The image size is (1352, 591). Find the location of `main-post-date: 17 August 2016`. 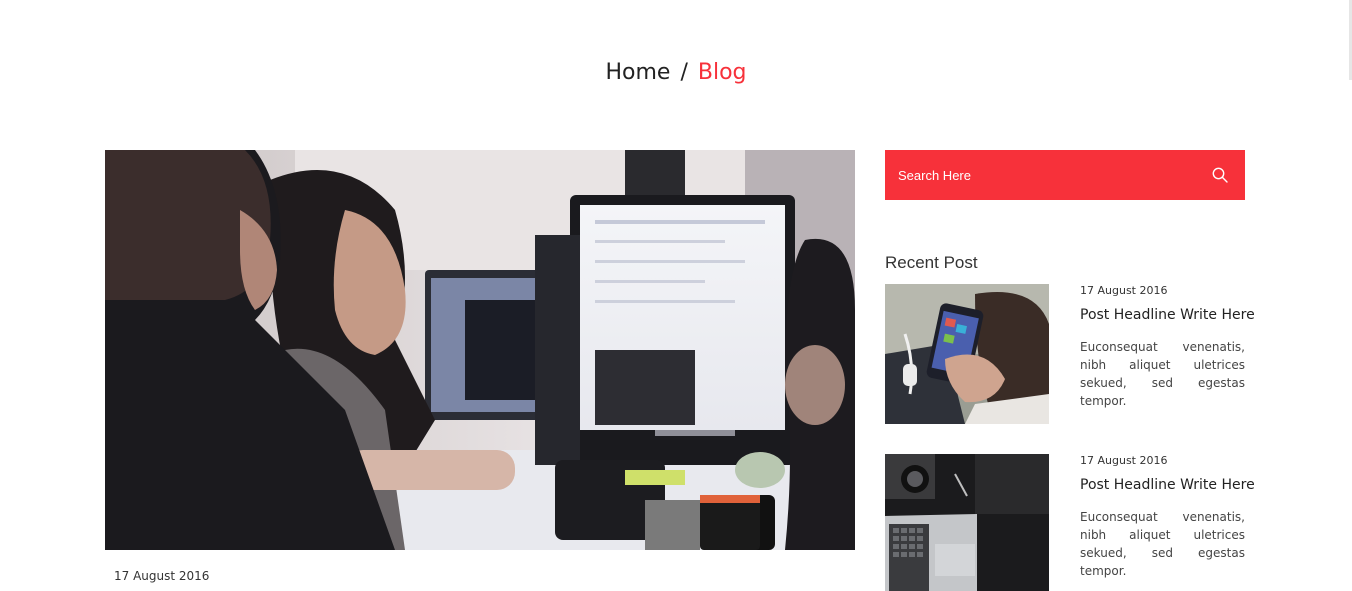

main-post-date: 17 August 2016 is located at coordinates (162, 576).